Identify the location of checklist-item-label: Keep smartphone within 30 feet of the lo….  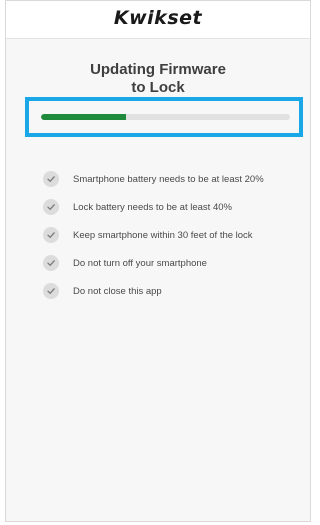
(163, 235).